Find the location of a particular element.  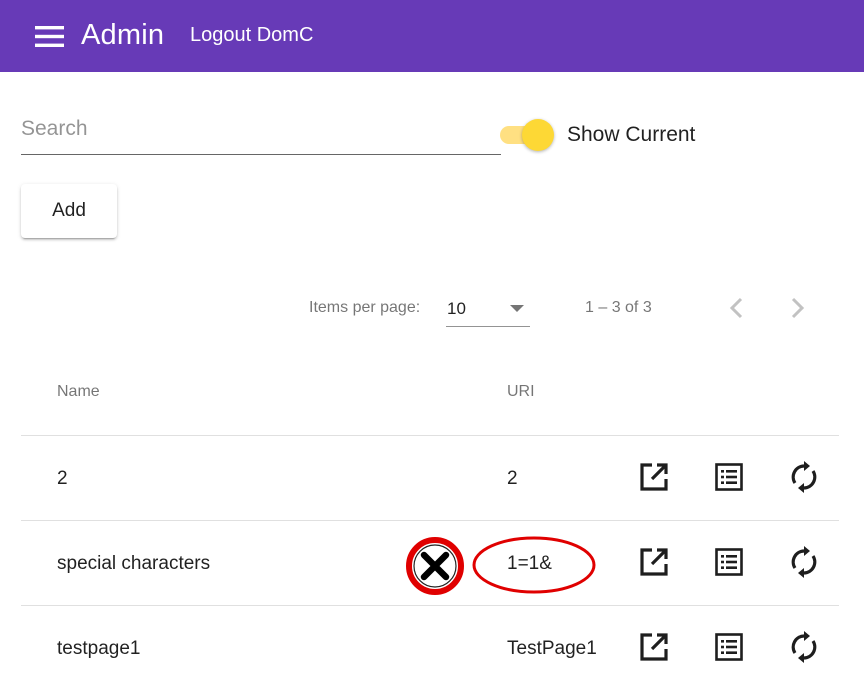

app-title: Admin is located at coordinates (123, 35).